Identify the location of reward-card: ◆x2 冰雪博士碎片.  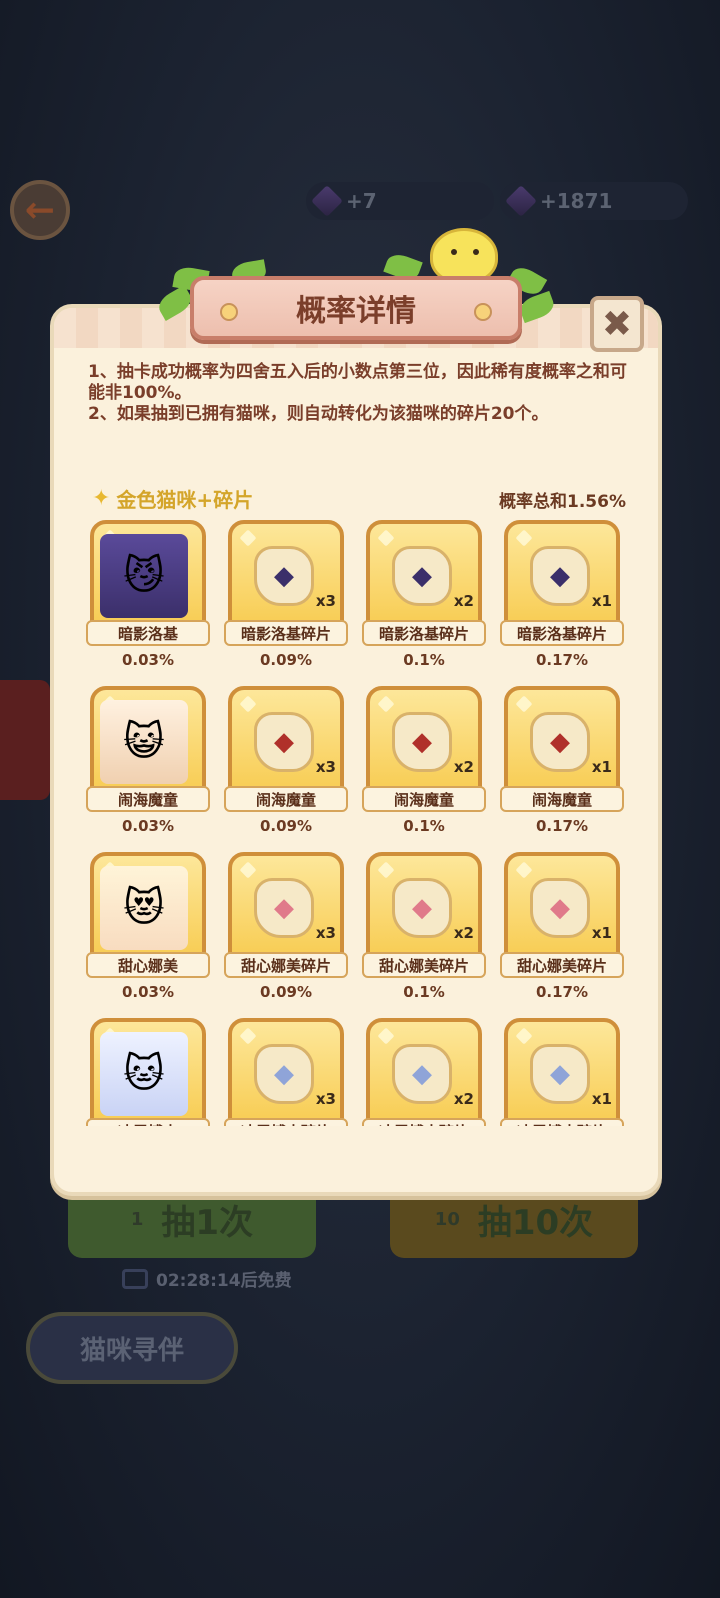
(424, 1072).